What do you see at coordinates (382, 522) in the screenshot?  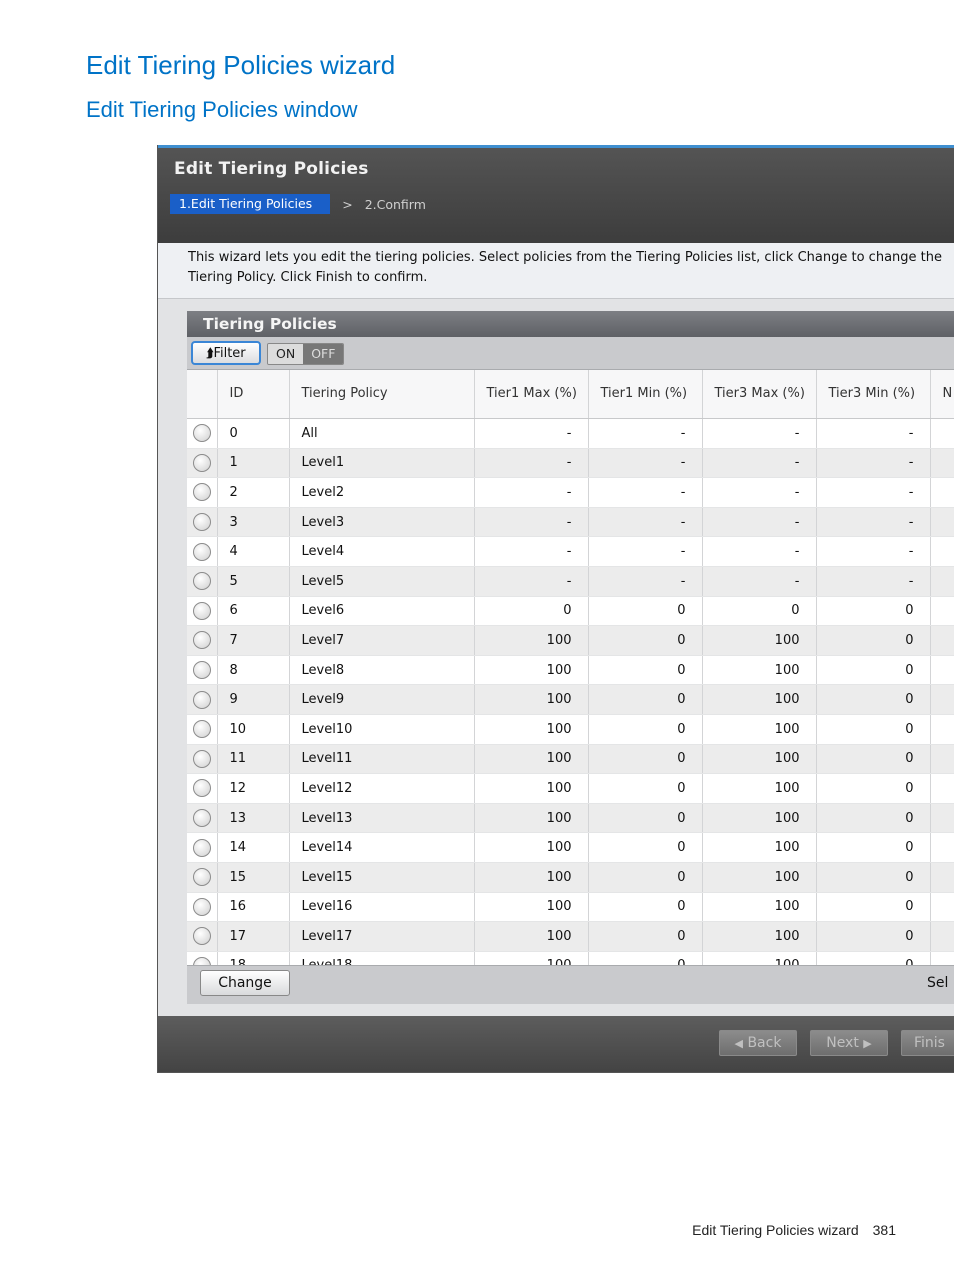 I see `cell-tiering-policy: Level3` at bounding box center [382, 522].